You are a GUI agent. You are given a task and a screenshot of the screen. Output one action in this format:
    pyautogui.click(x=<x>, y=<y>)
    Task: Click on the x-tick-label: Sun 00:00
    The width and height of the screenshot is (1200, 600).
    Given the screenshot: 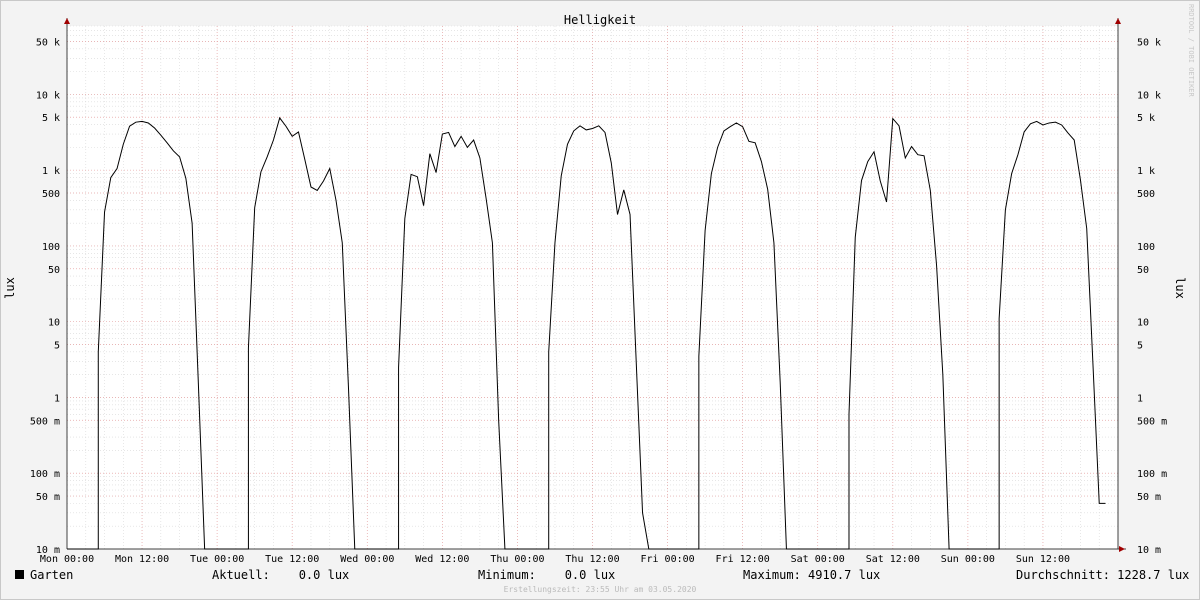 What is the action you would take?
    pyautogui.click(x=968, y=559)
    